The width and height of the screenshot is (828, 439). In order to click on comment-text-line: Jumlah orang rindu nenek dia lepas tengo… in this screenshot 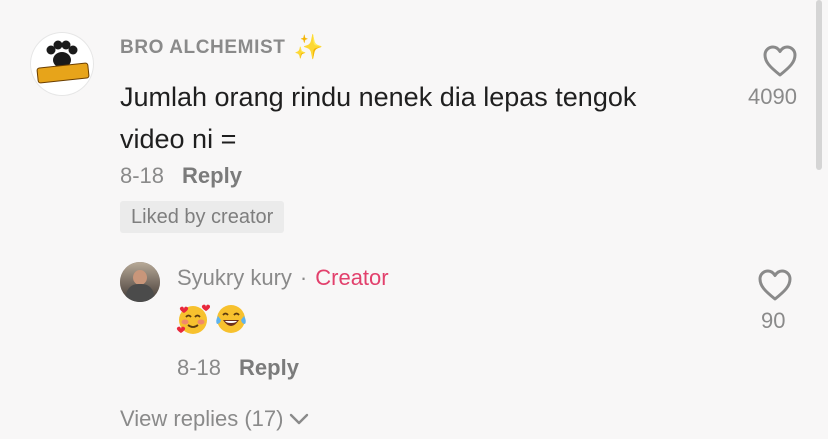, I will do `click(378, 97)`.